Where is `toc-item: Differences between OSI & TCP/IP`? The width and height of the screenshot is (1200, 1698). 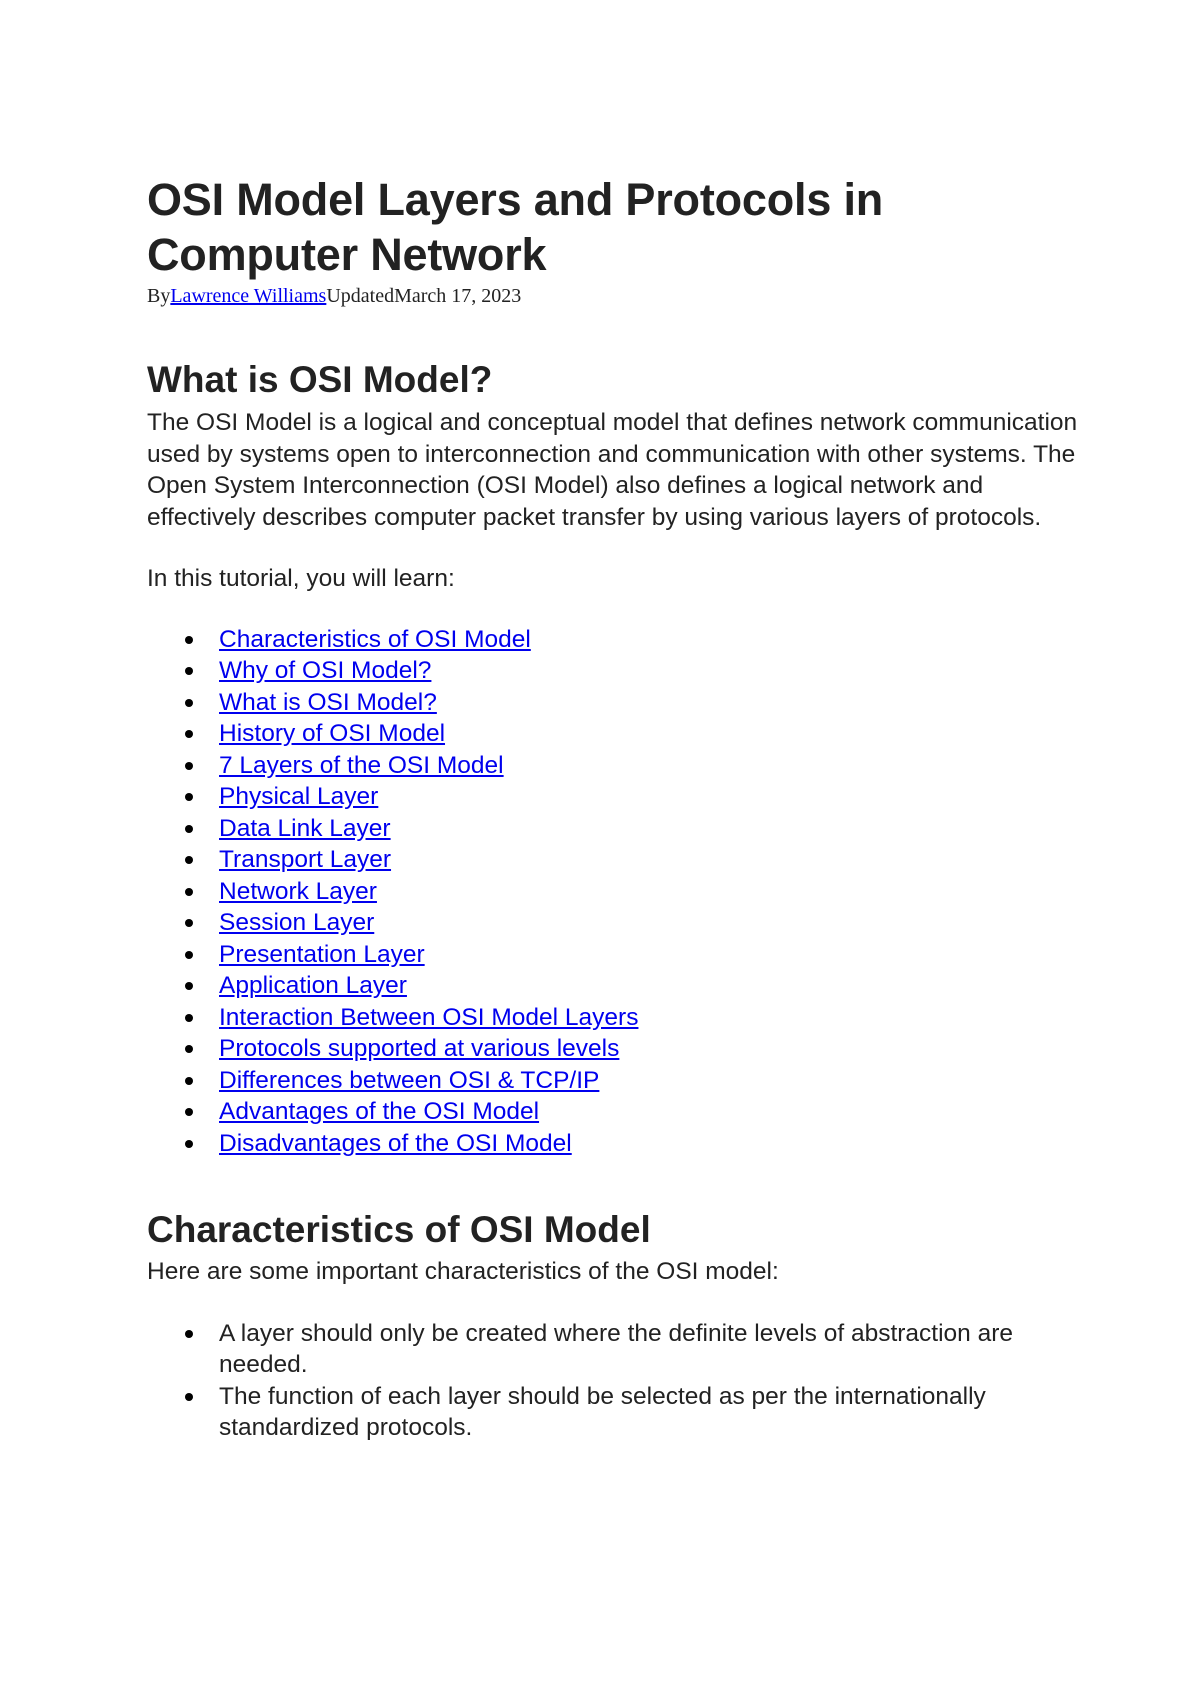 toc-item: Differences between OSI & TCP/IP is located at coordinates (617, 1081).